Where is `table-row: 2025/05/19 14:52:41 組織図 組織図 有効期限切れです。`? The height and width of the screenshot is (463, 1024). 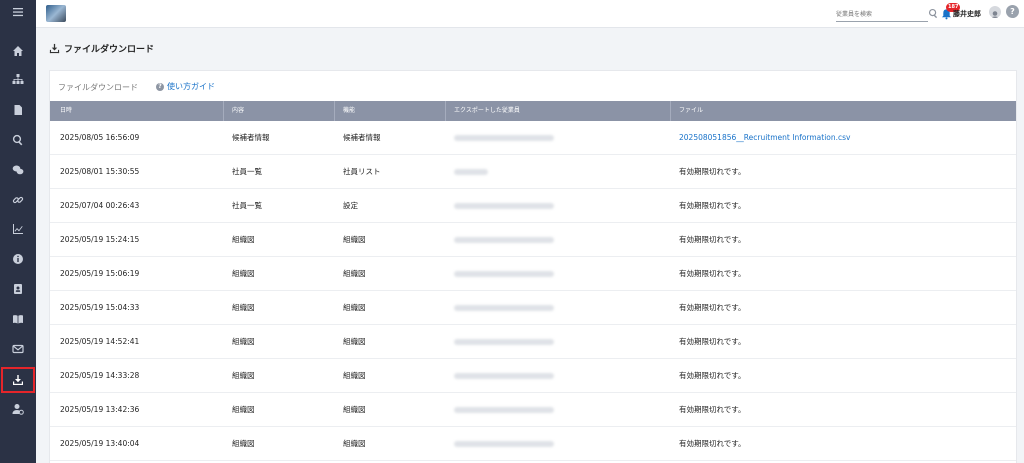 table-row: 2025/05/19 14:52:41 組織図 組織図 有効期限切れです。 is located at coordinates (533, 342).